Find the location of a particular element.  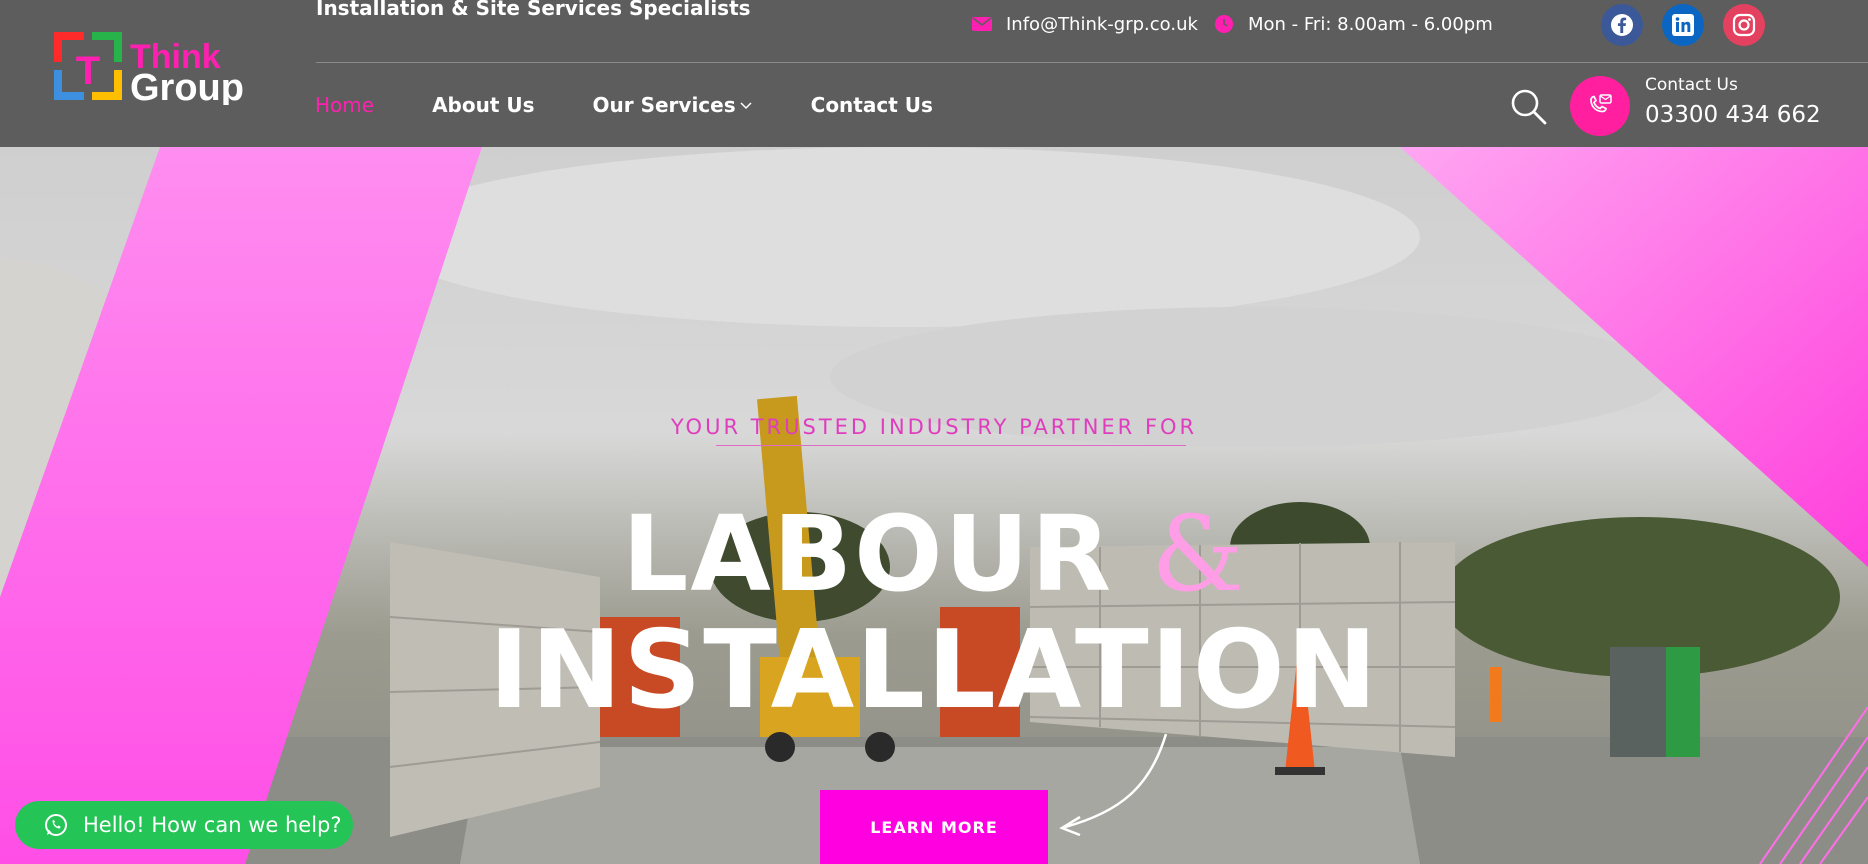

linkedin-icon is located at coordinates (1683, 25).